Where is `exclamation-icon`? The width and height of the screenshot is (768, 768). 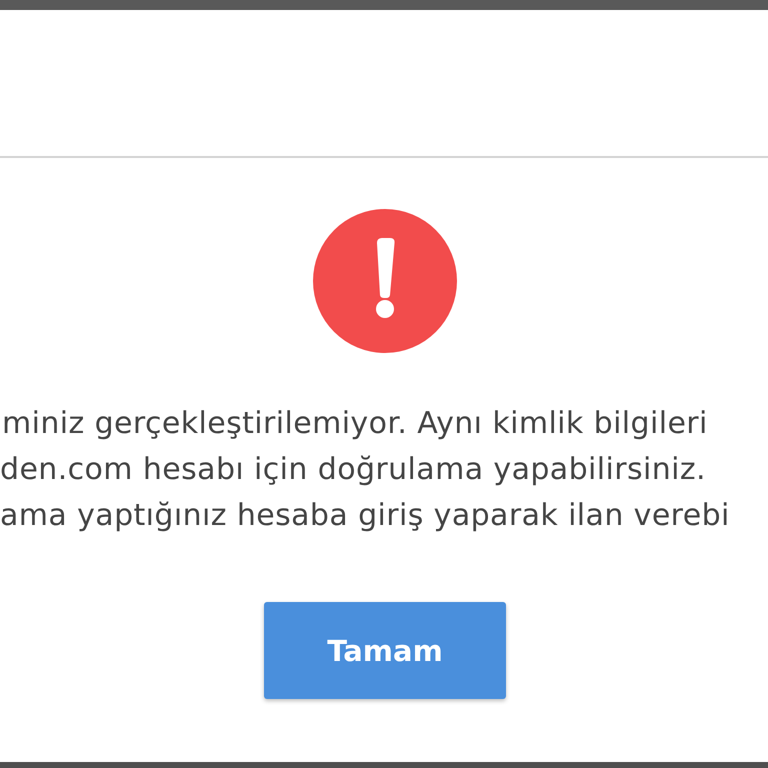 exclamation-icon is located at coordinates (385, 281).